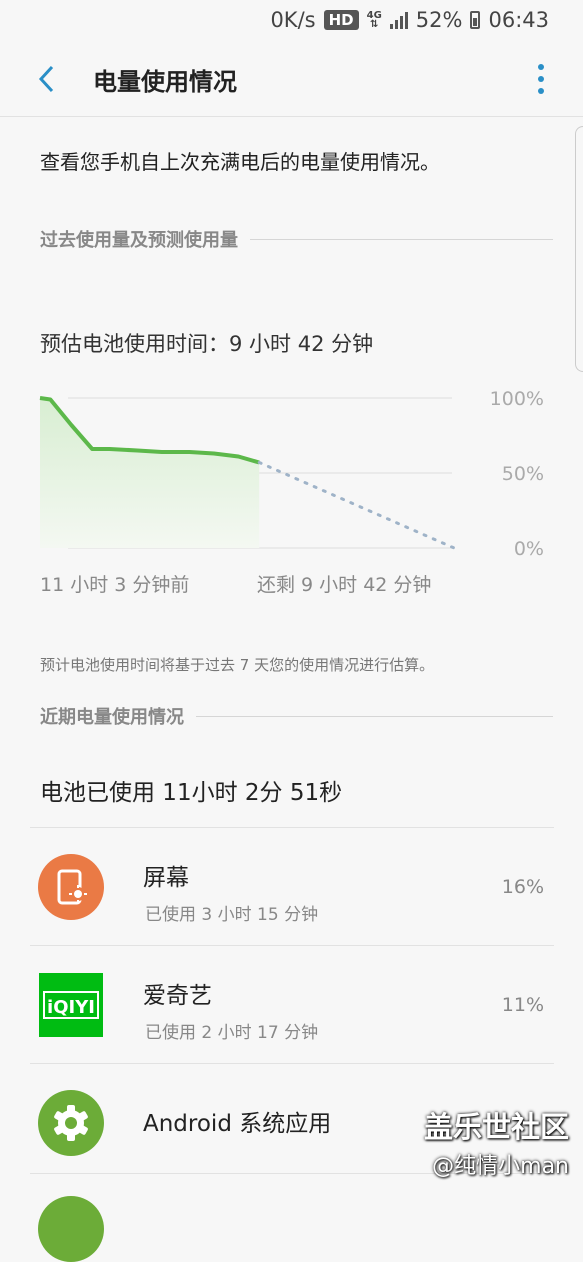 Image resolution: width=583 pixels, height=1262 pixels. I want to click on usage-percent: 11%, so click(522, 1005).